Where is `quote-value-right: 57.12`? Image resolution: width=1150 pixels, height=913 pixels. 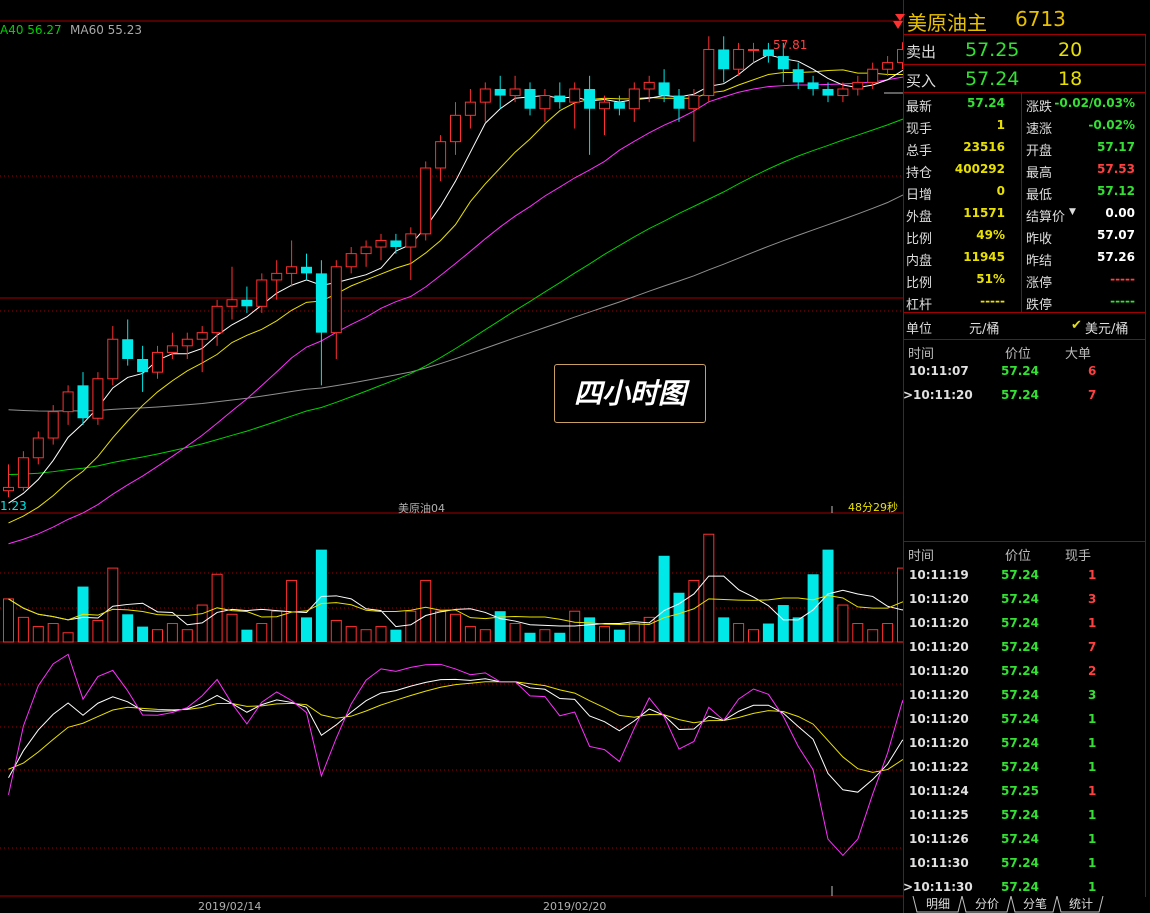
quote-value-right: 57.12 is located at coordinates (1116, 191).